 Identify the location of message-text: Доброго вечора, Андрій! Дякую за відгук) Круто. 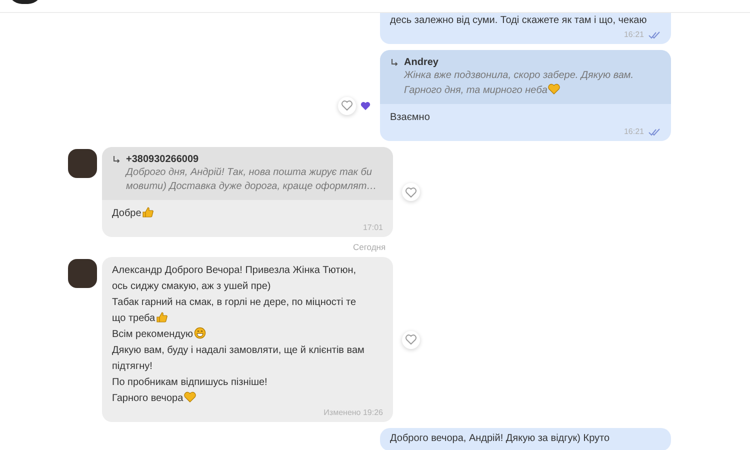
(500, 438).